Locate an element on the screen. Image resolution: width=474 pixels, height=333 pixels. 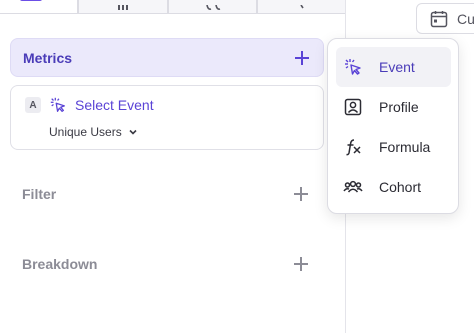
tab-metrics-view is located at coordinates (39, 7).